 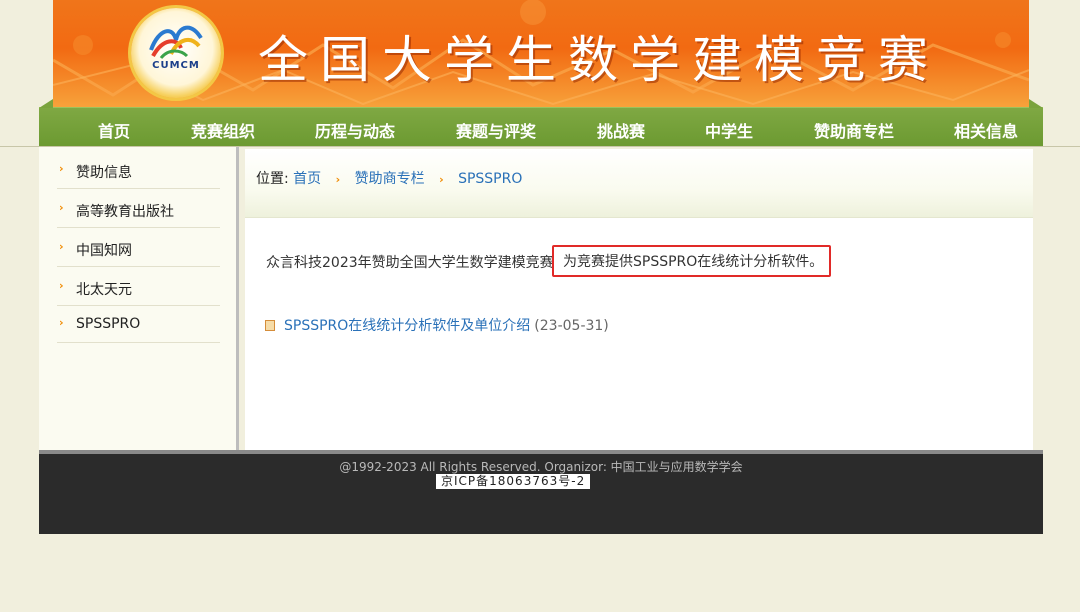 I want to click on nav-item-high-school: 中学生, so click(x=729, y=130).